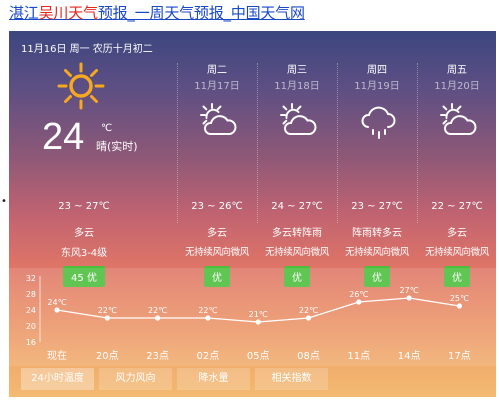 The image size is (499, 405). Describe the element at coordinates (81, 86) in the screenshot. I see `sun-icon` at that location.